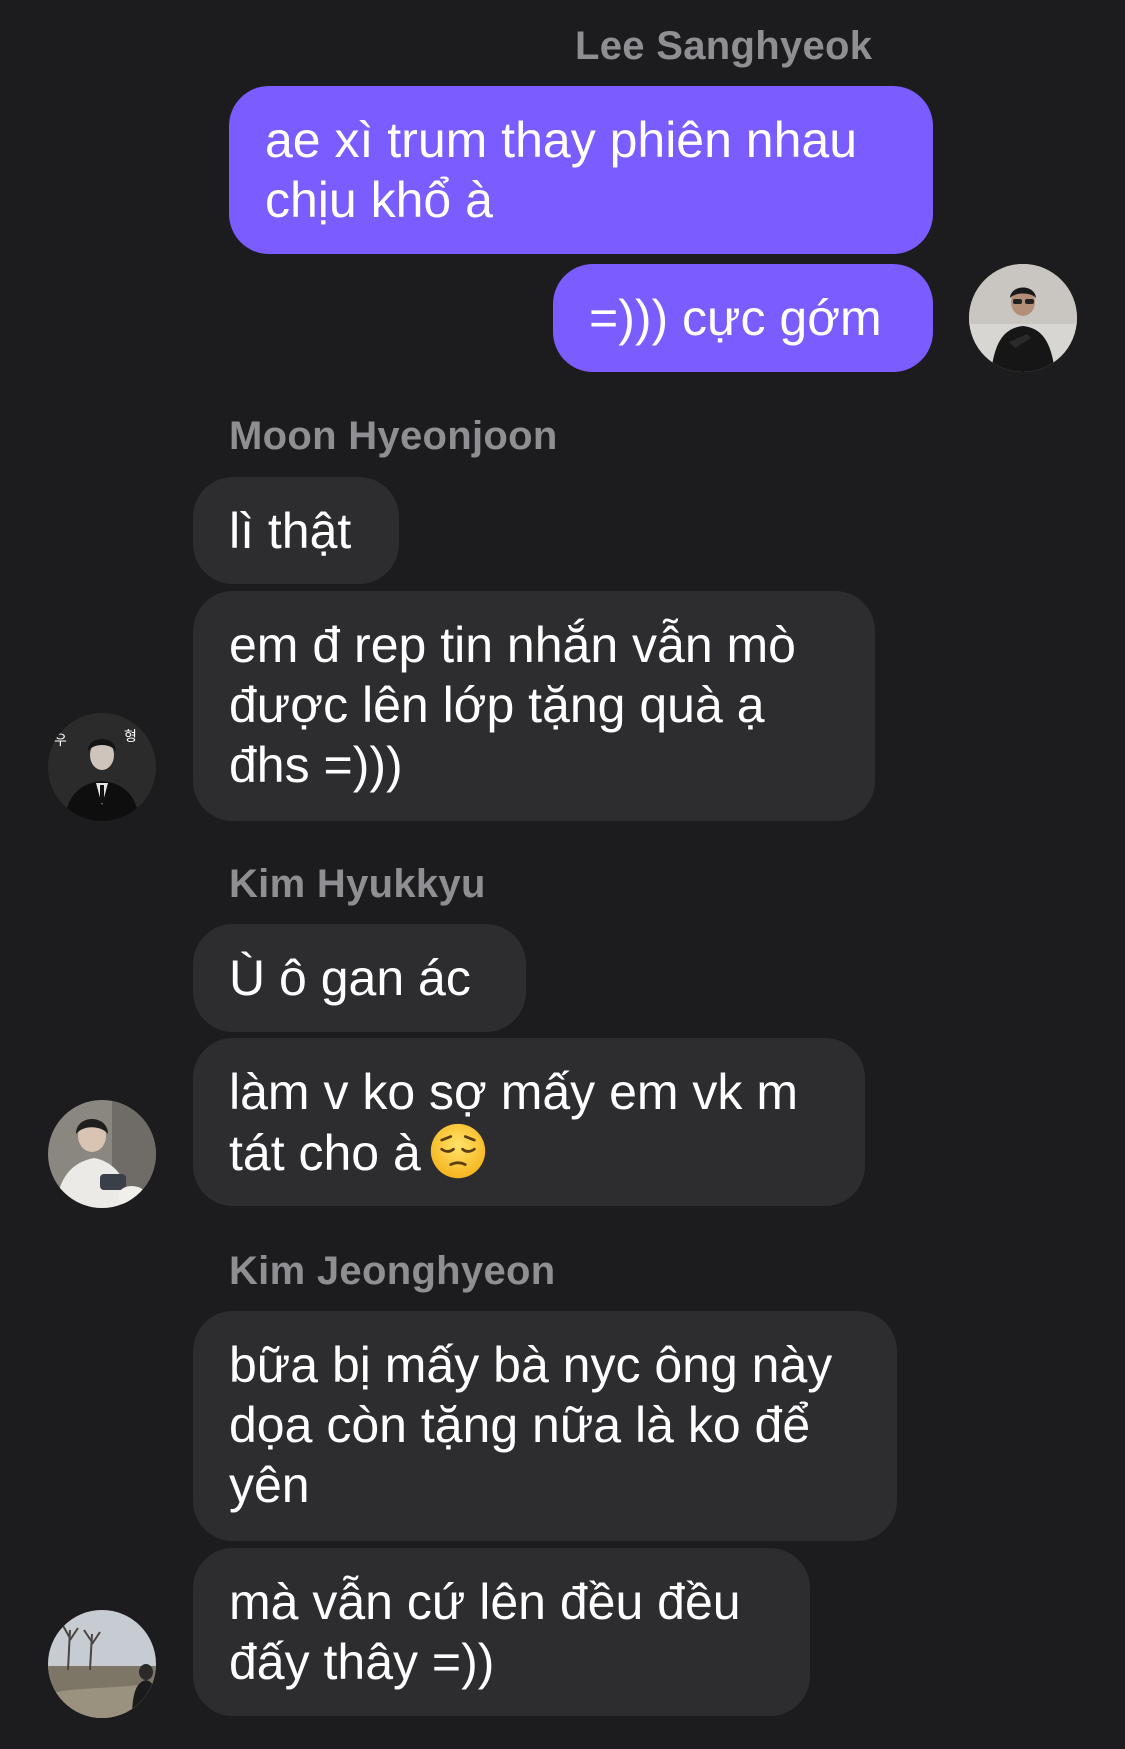 The width and height of the screenshot is (1125, 1749). I want to click on message-bubble: mà vẫn cứ lên đều đều đấy thây =)), so click(501, 1632).